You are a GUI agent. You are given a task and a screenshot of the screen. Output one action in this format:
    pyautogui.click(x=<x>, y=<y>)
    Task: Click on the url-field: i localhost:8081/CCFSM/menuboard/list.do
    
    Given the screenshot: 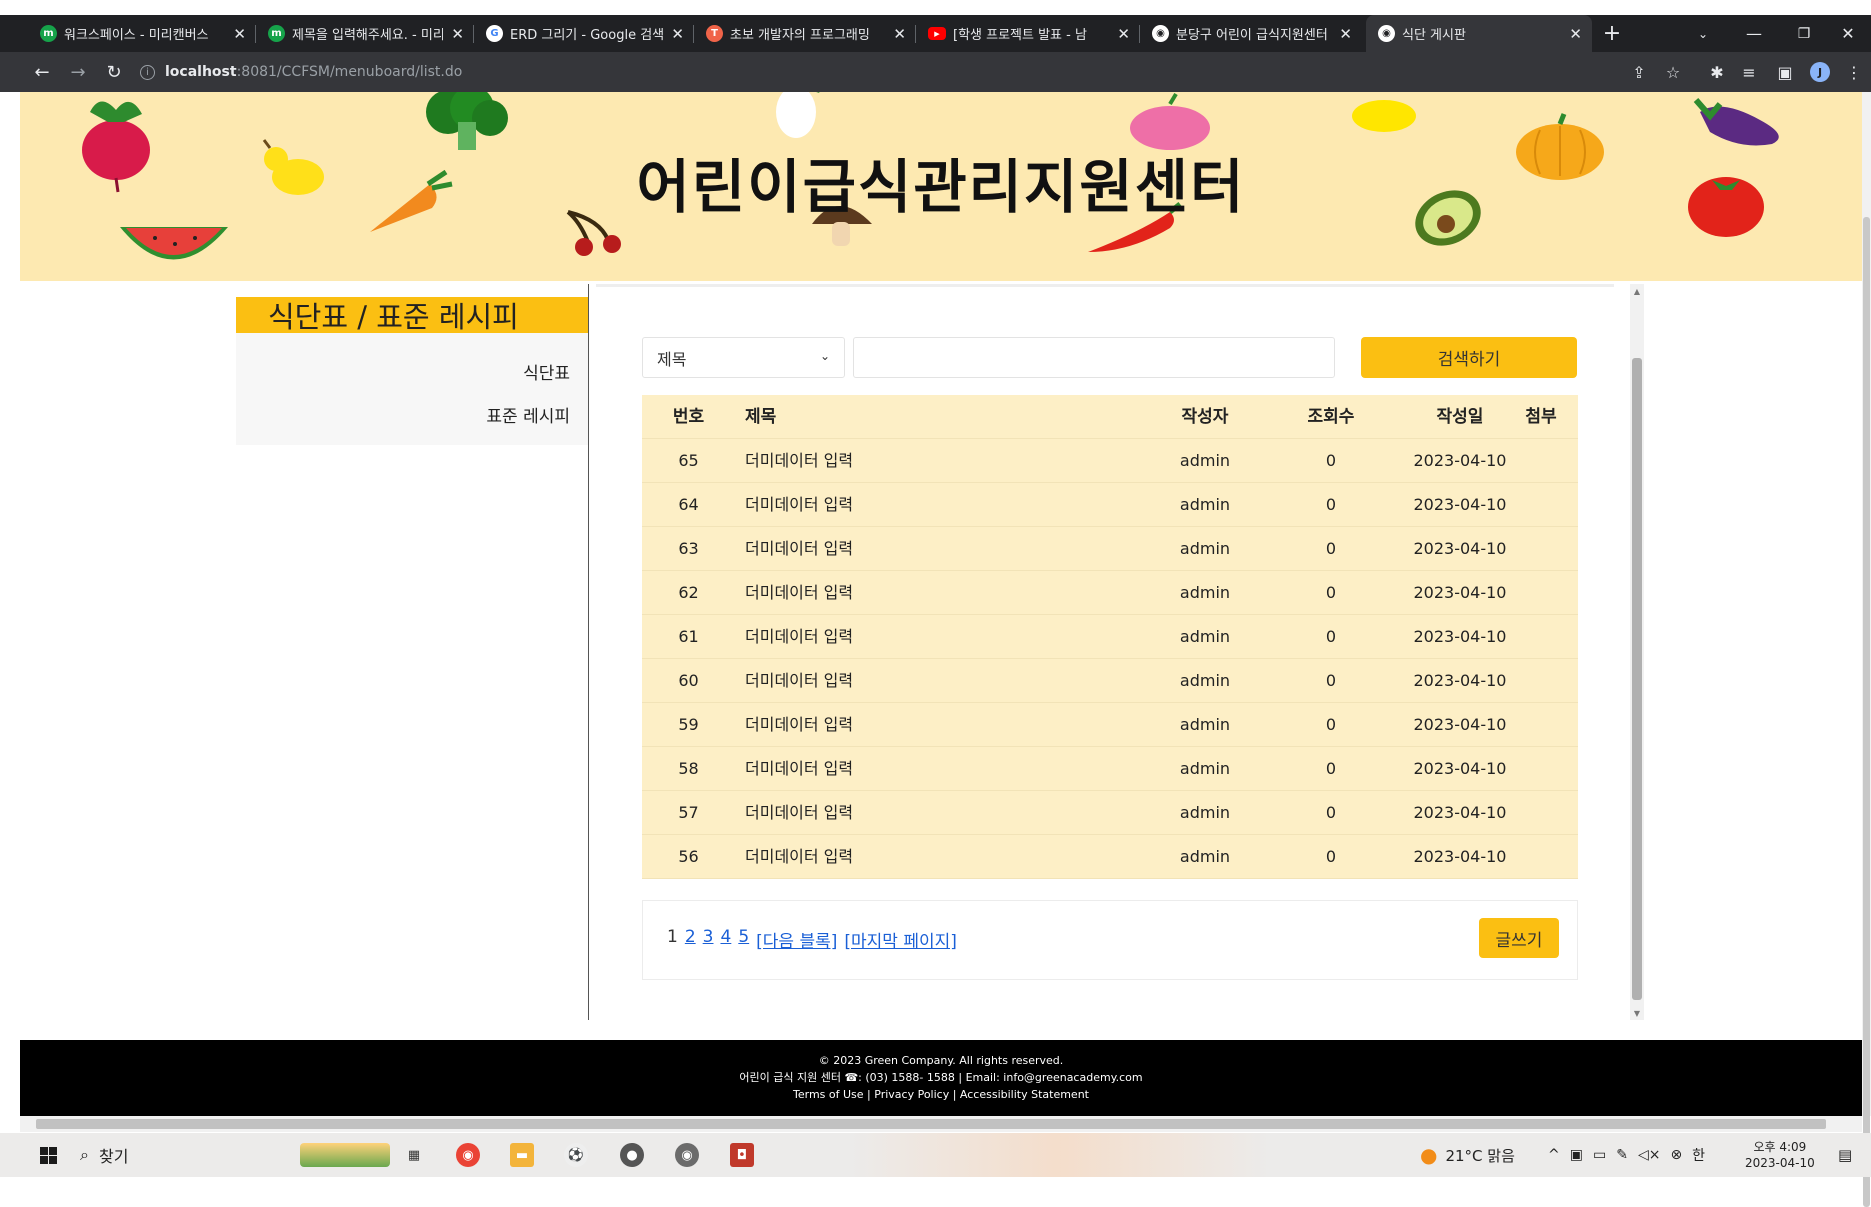 What is the action you would take?
    pyautogui.click(x=301, y=72)
    